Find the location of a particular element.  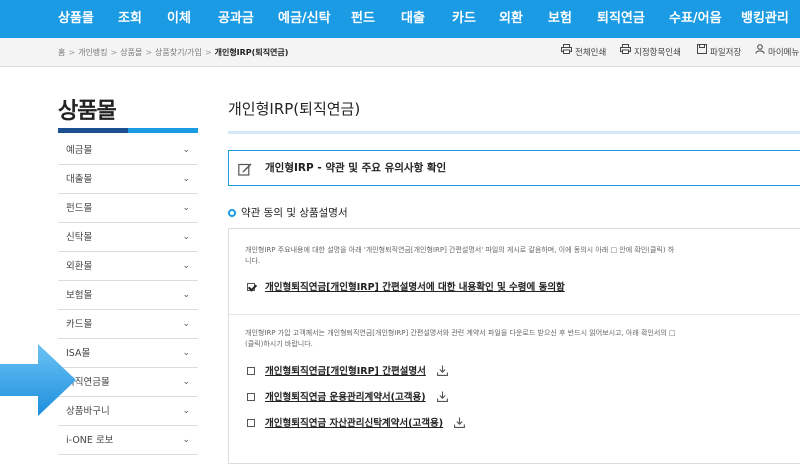

my-menu-button: 마이메뉴 is located at coordinates (777, 53).